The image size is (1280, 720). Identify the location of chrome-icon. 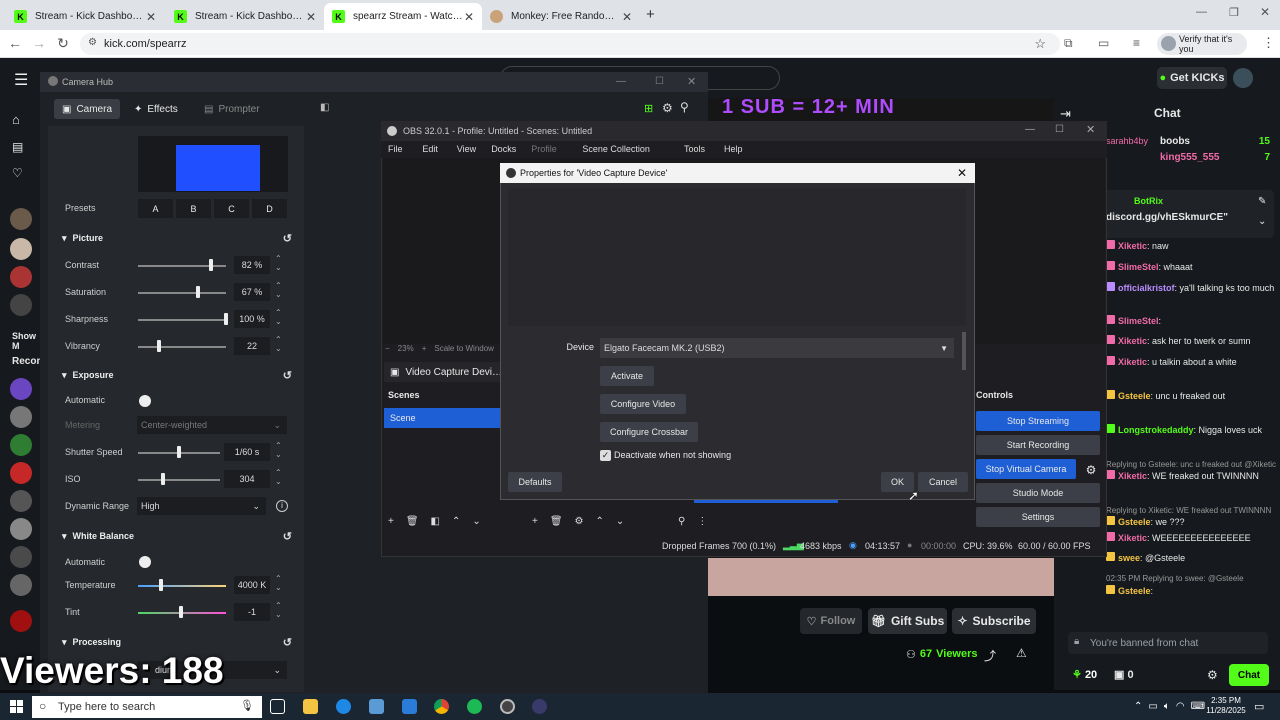
(441, 706).